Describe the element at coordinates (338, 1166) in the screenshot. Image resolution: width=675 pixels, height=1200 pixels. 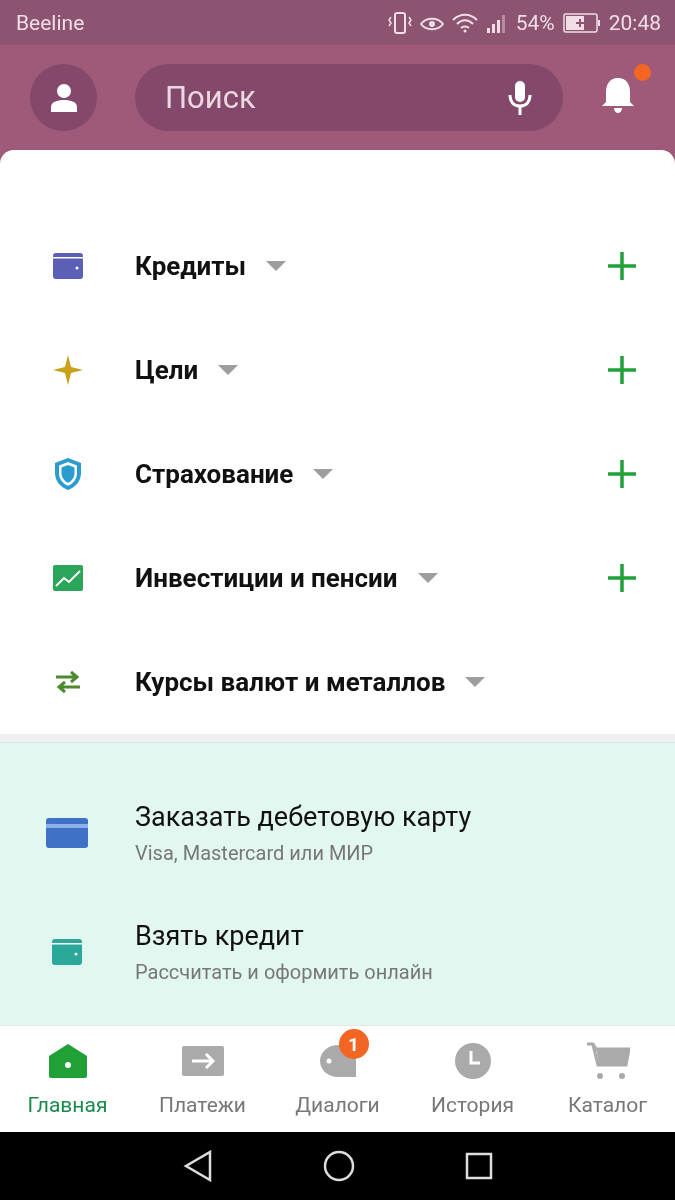
I see `home-button` at that location.